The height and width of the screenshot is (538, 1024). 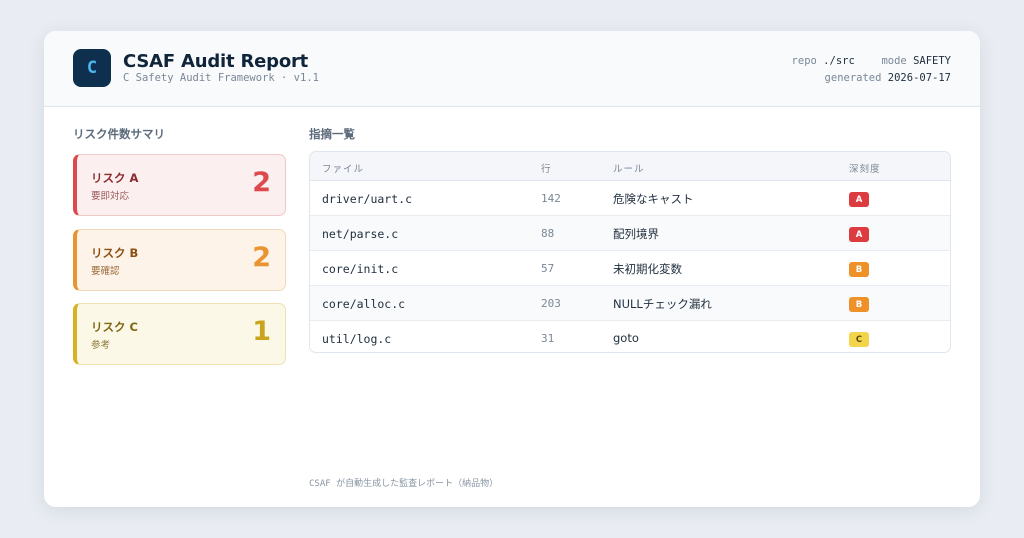 I want to click on report-footer: CSAF が自動生成した監査レポート（納品物）, so click(x=404, y=484).